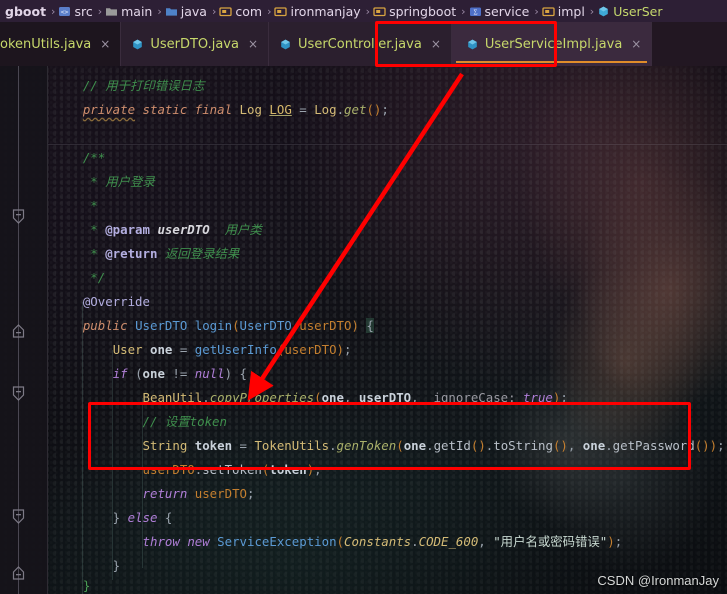 This screenshot has height=594, width=727. What do you see at coordinates (171, 11) in the screenshot?
I see `folder-blue-icon` at bounding box center [171, 11].